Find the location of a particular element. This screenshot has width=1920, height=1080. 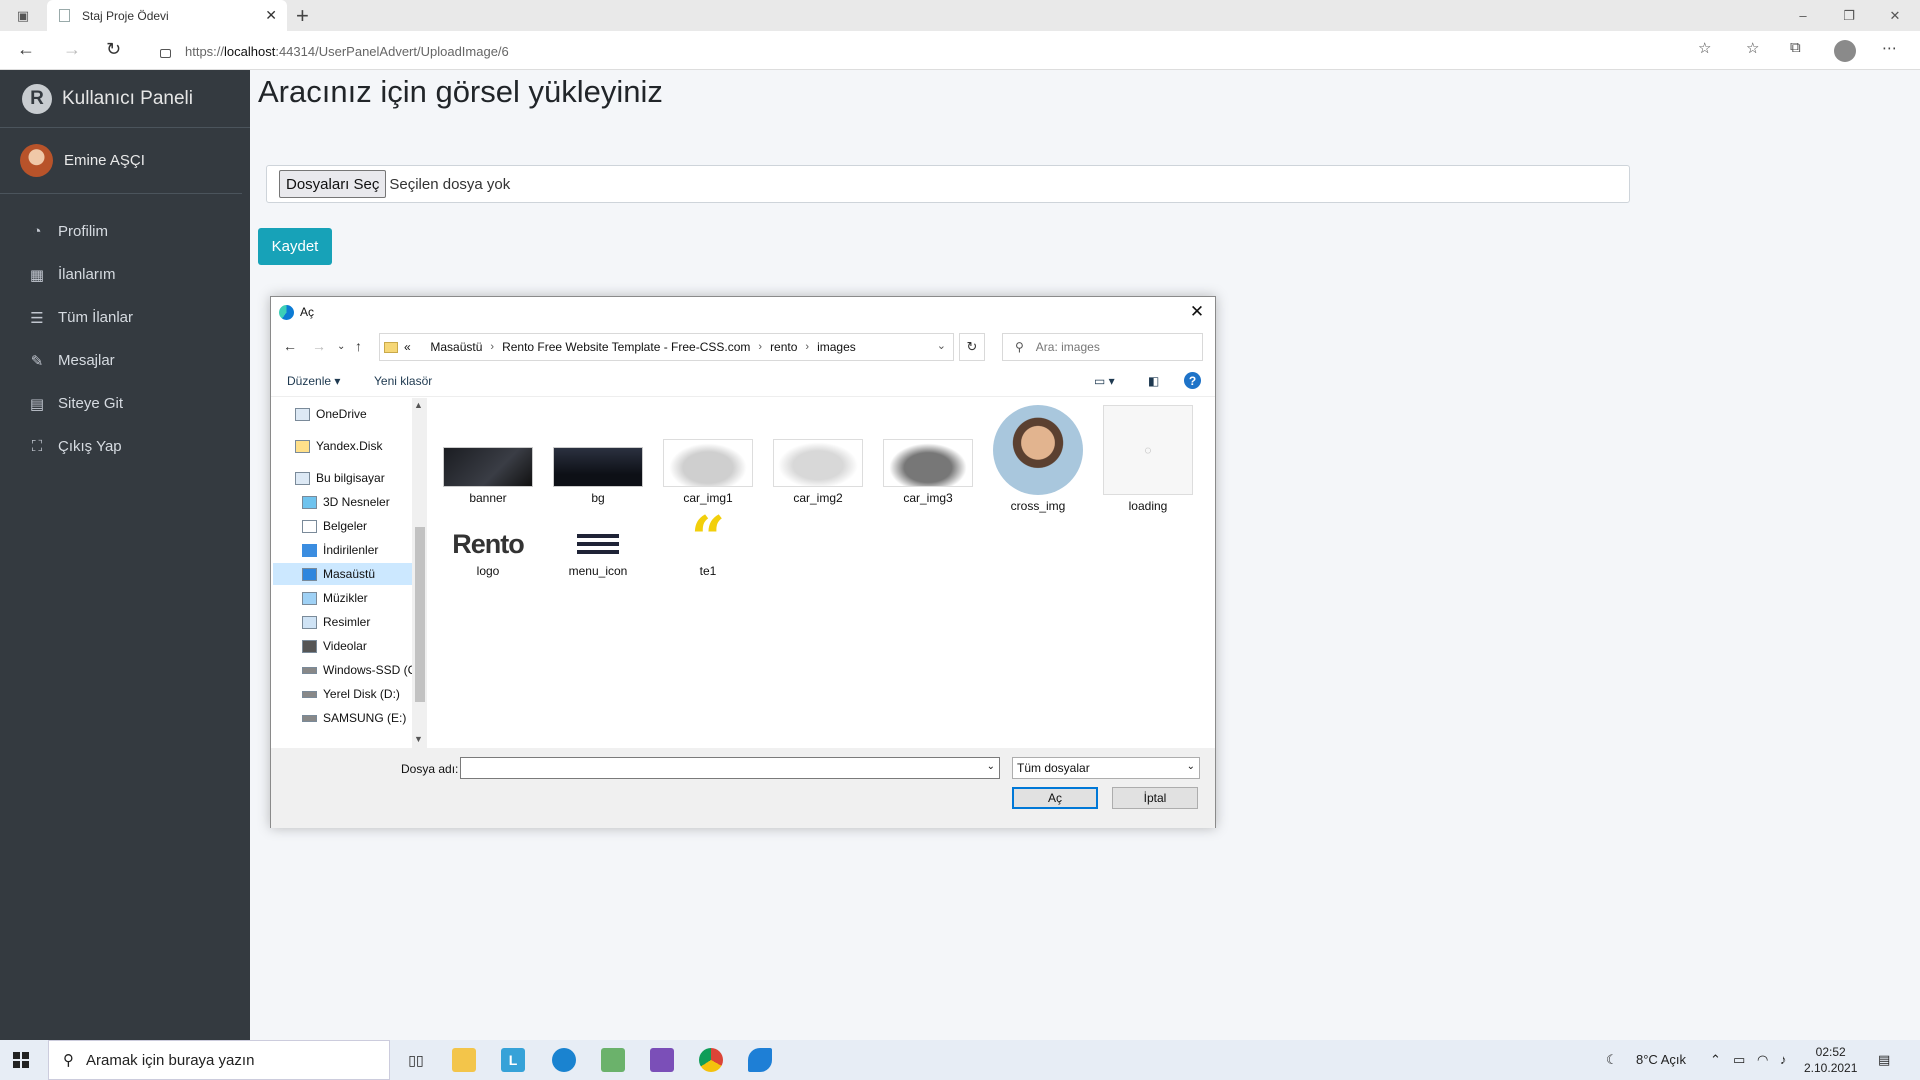

file-item: cross_img is located at coordinates (1038, 459).